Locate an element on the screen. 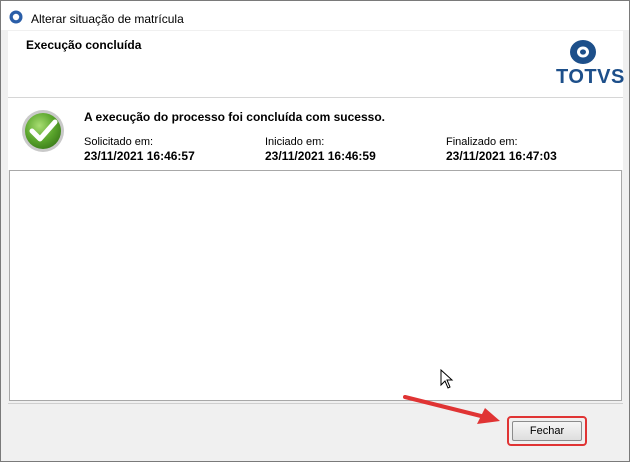 The image size is (630, 462). requested-label: Solicitado em: is located at coordinates (119, 142).